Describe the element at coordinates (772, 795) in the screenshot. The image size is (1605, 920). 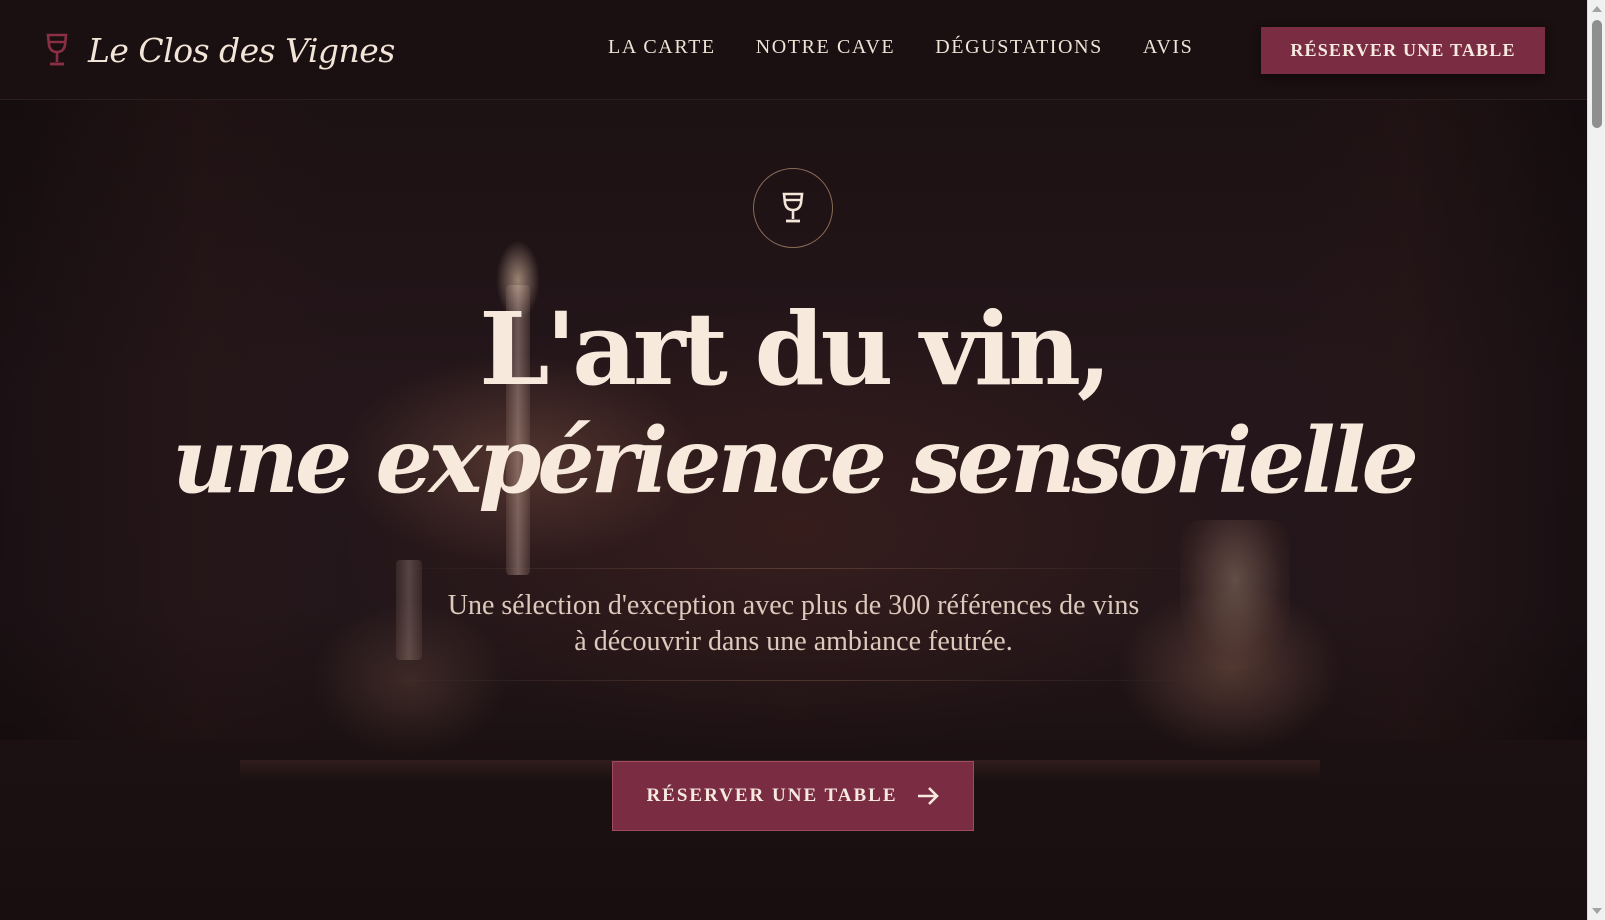
I see `hero-reserve-label: RÉSERVER UNE TABLE` at that location.